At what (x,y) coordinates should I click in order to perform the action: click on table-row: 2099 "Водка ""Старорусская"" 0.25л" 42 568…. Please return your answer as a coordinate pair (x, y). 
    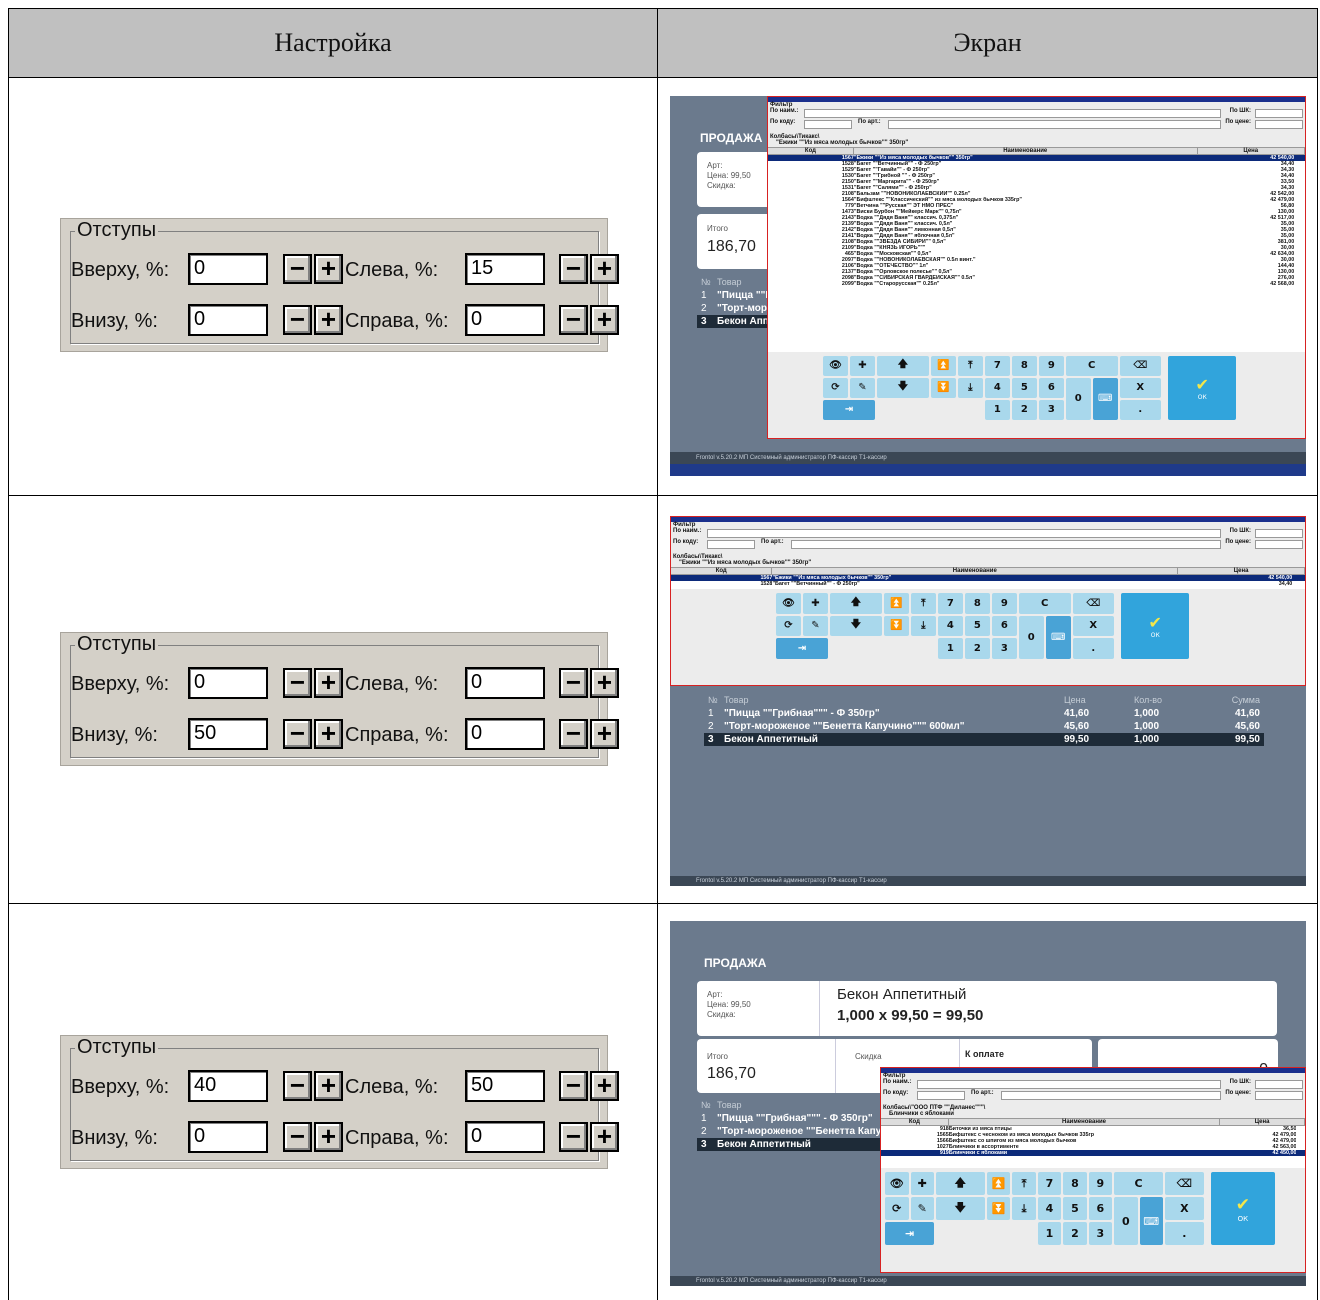
    Looking at the image, I should click on (1036, 284).